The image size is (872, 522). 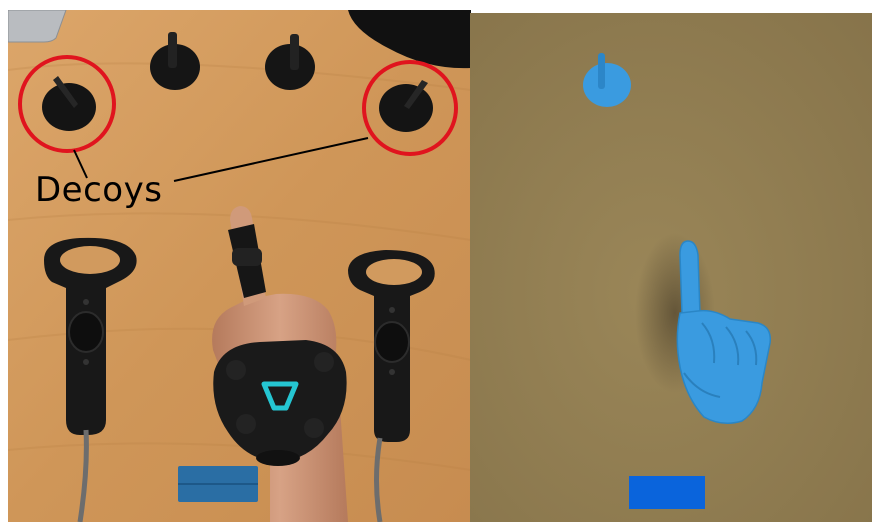 I want to click on decoys-annotation-label: Decoys, so click(x=99, y=190).